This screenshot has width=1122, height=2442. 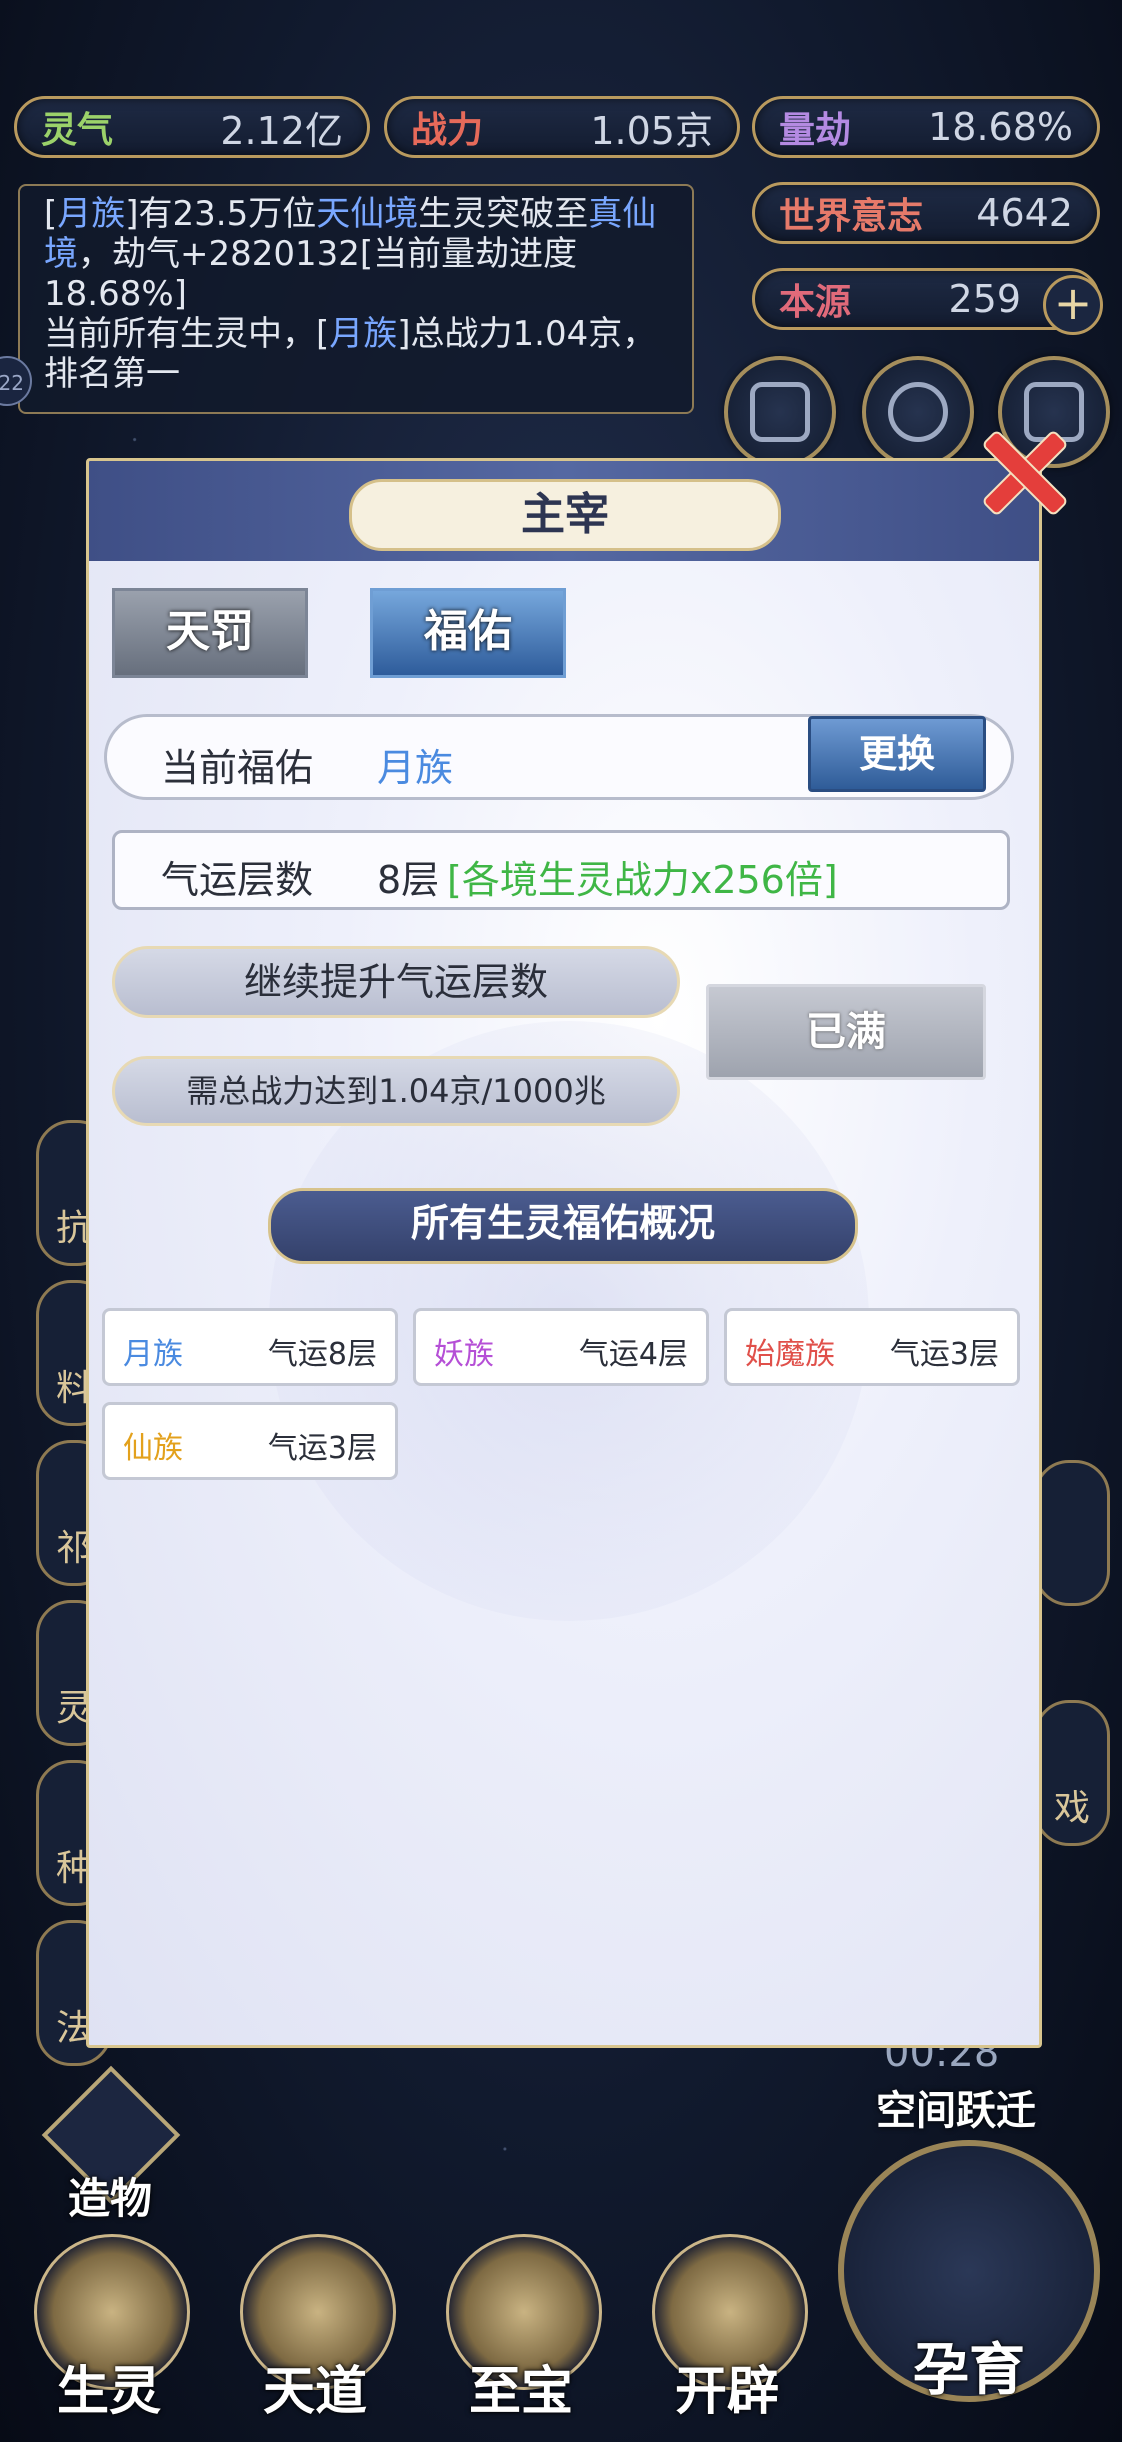 I want to click on lingqi-stat: 灵气 2.12亿, so click(x=192, y=127).